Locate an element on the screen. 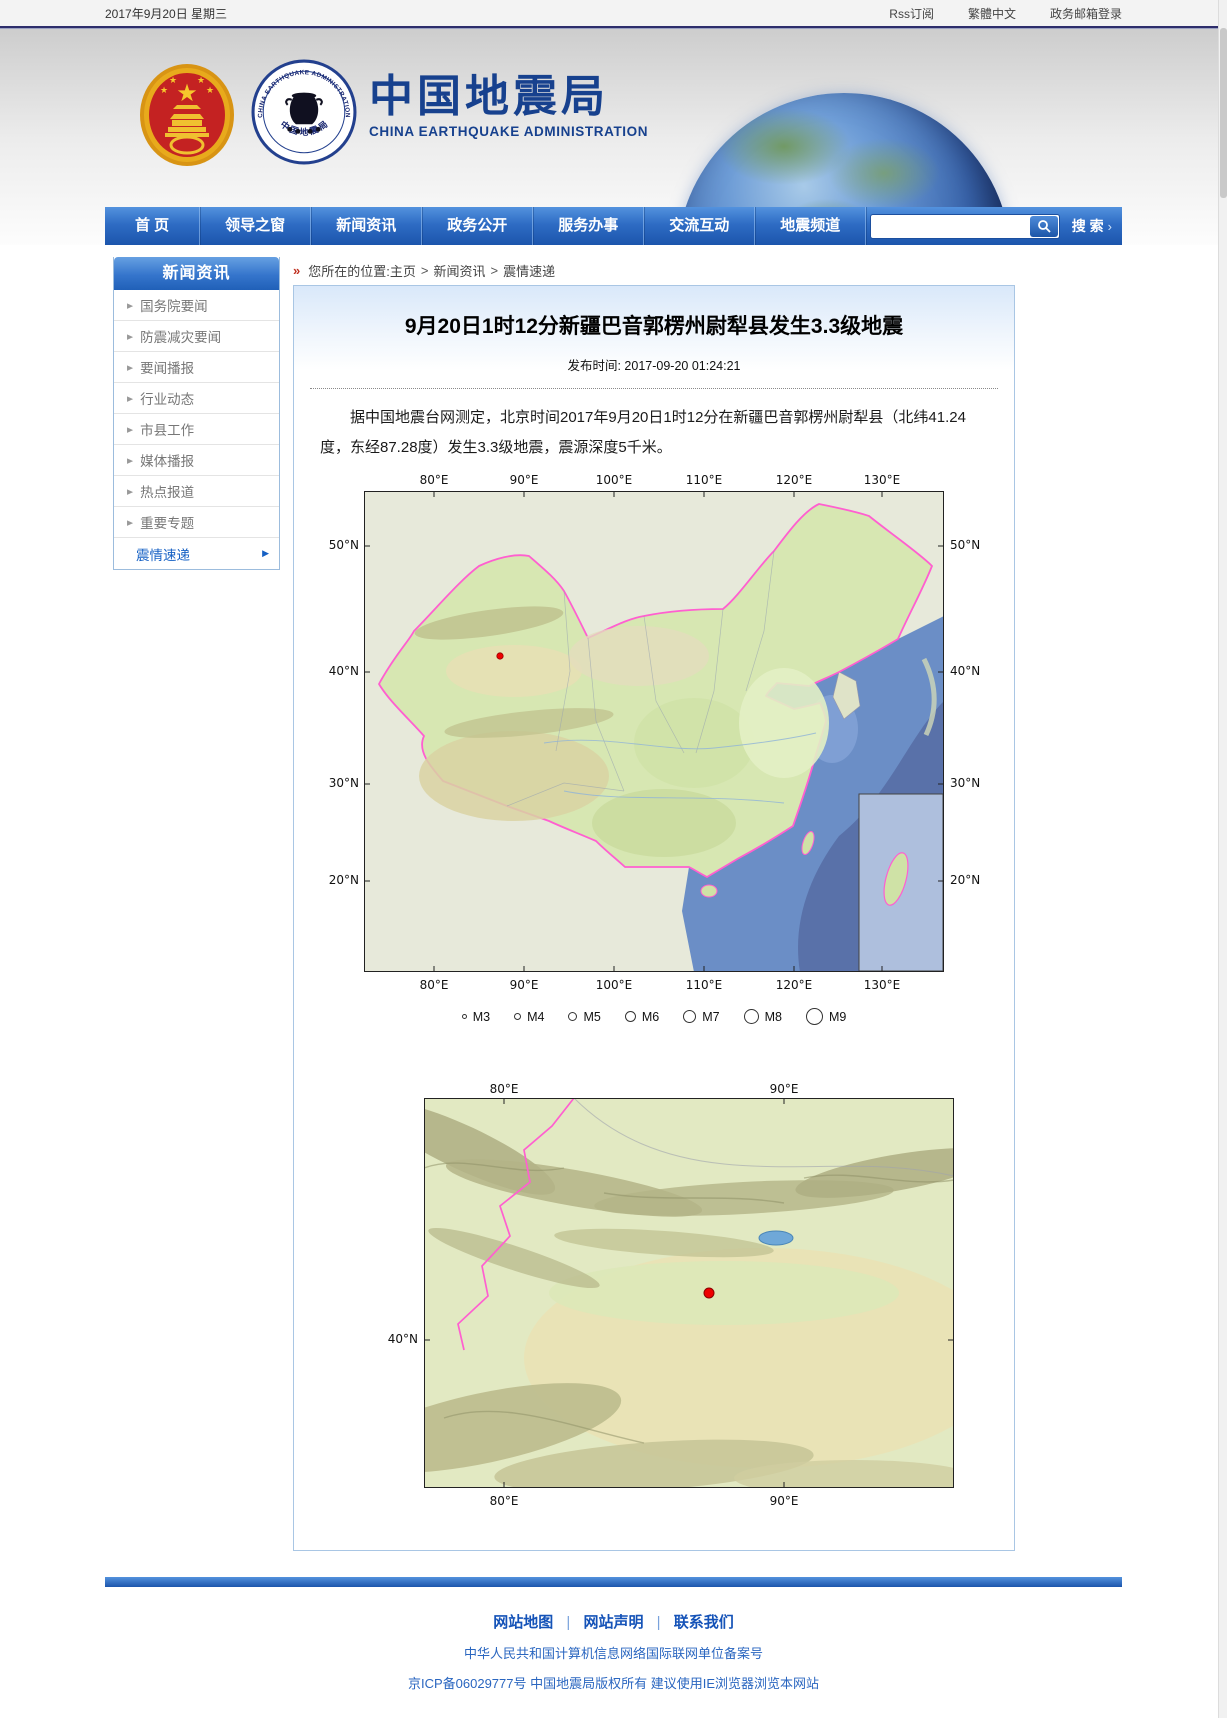 The width and height of the screenshot is (1227, 1718). scrollbar is located at coordinates (1222, 859).